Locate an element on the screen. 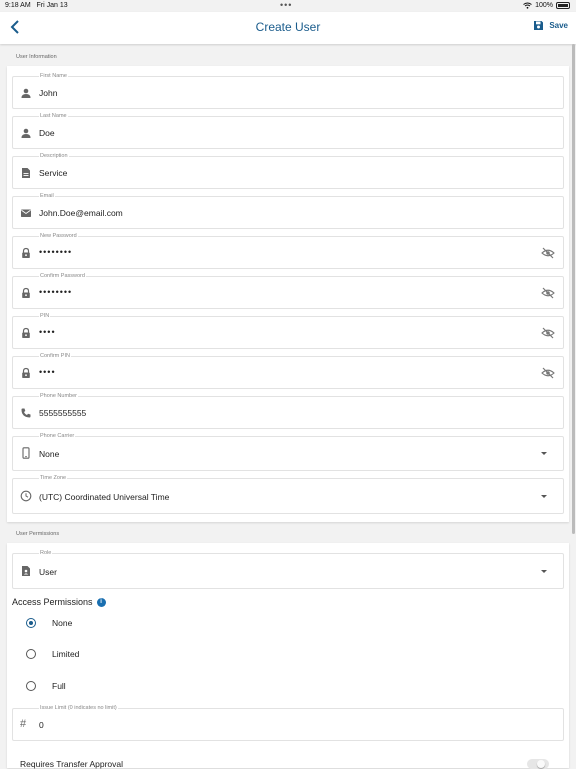  wifi-icon is located at coordinates (527, 5).